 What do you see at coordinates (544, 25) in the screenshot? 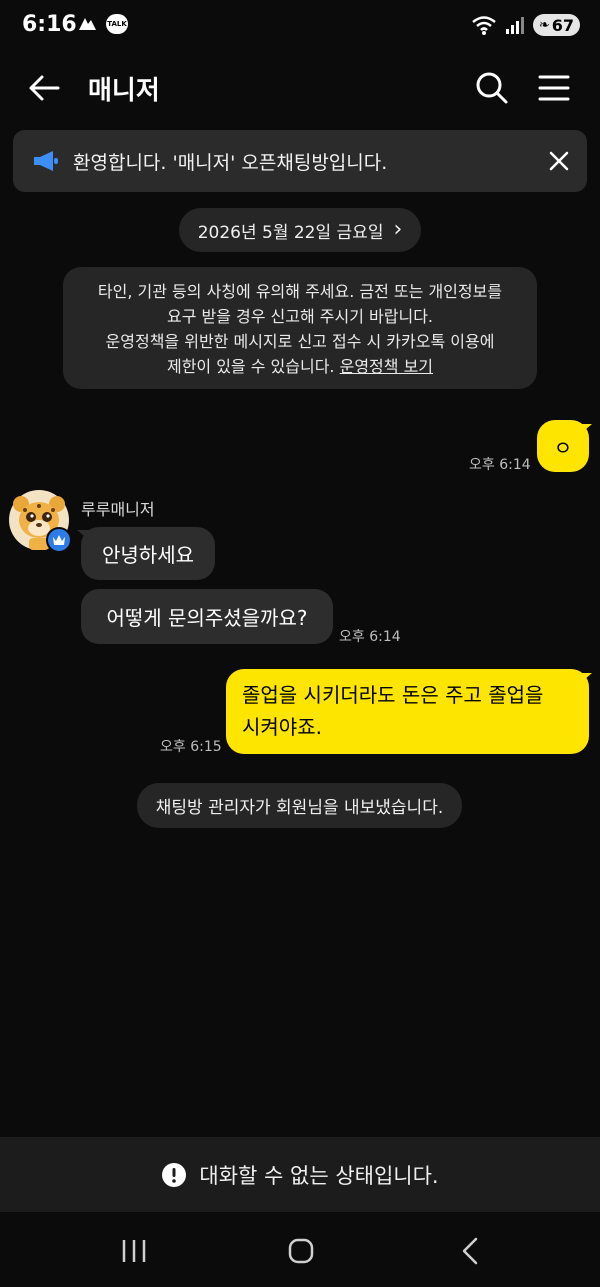
I see `battery-leaf-icon: ❧` at bounding box center [544, 25].